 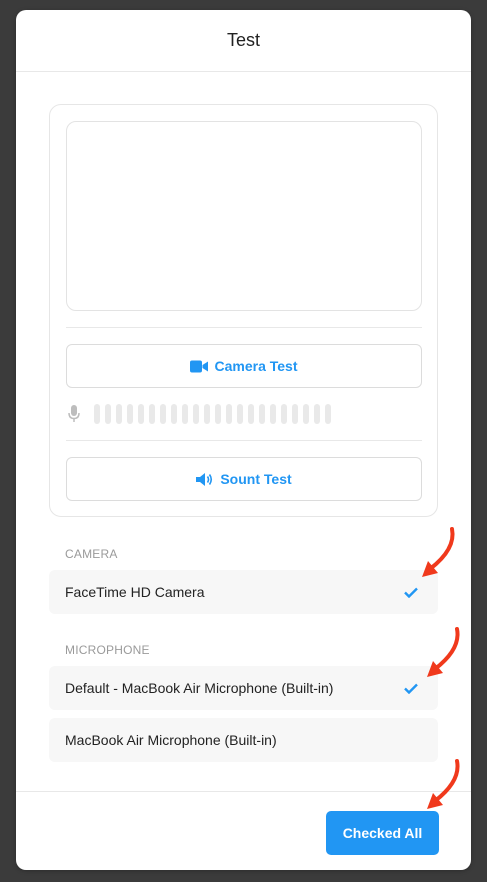 I want to click on camera-device-option: FaceTime HD Camera, so click(x=243, y=592).